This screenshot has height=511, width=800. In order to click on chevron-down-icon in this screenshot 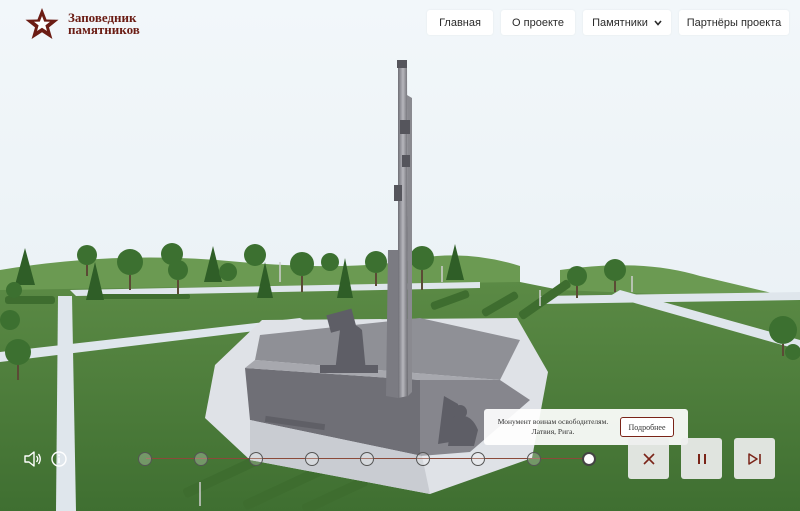, I will do `click(658, 22)`.